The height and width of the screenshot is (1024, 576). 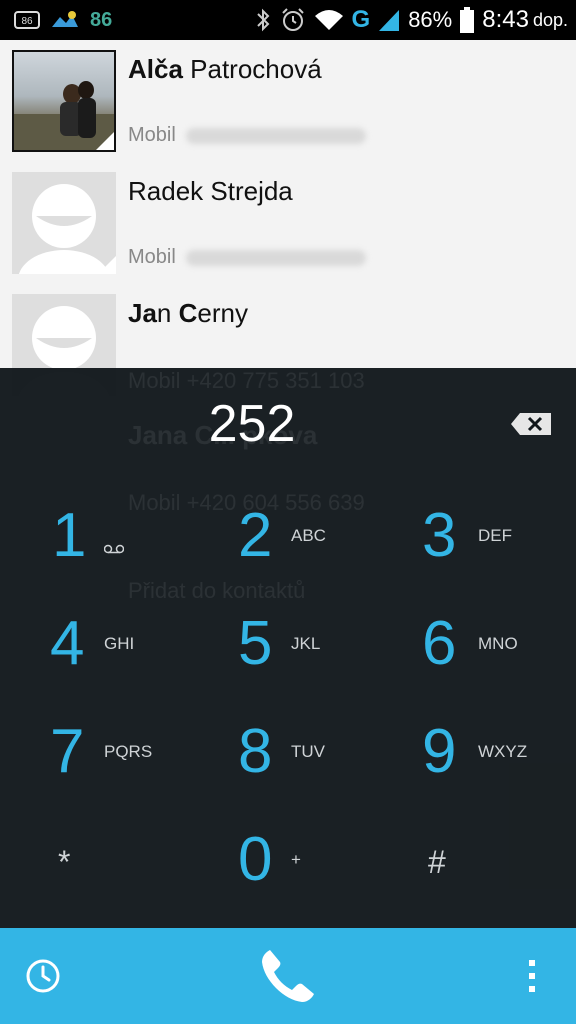 I want to click on dial-key-1: 1, so click(x=96, y=534).